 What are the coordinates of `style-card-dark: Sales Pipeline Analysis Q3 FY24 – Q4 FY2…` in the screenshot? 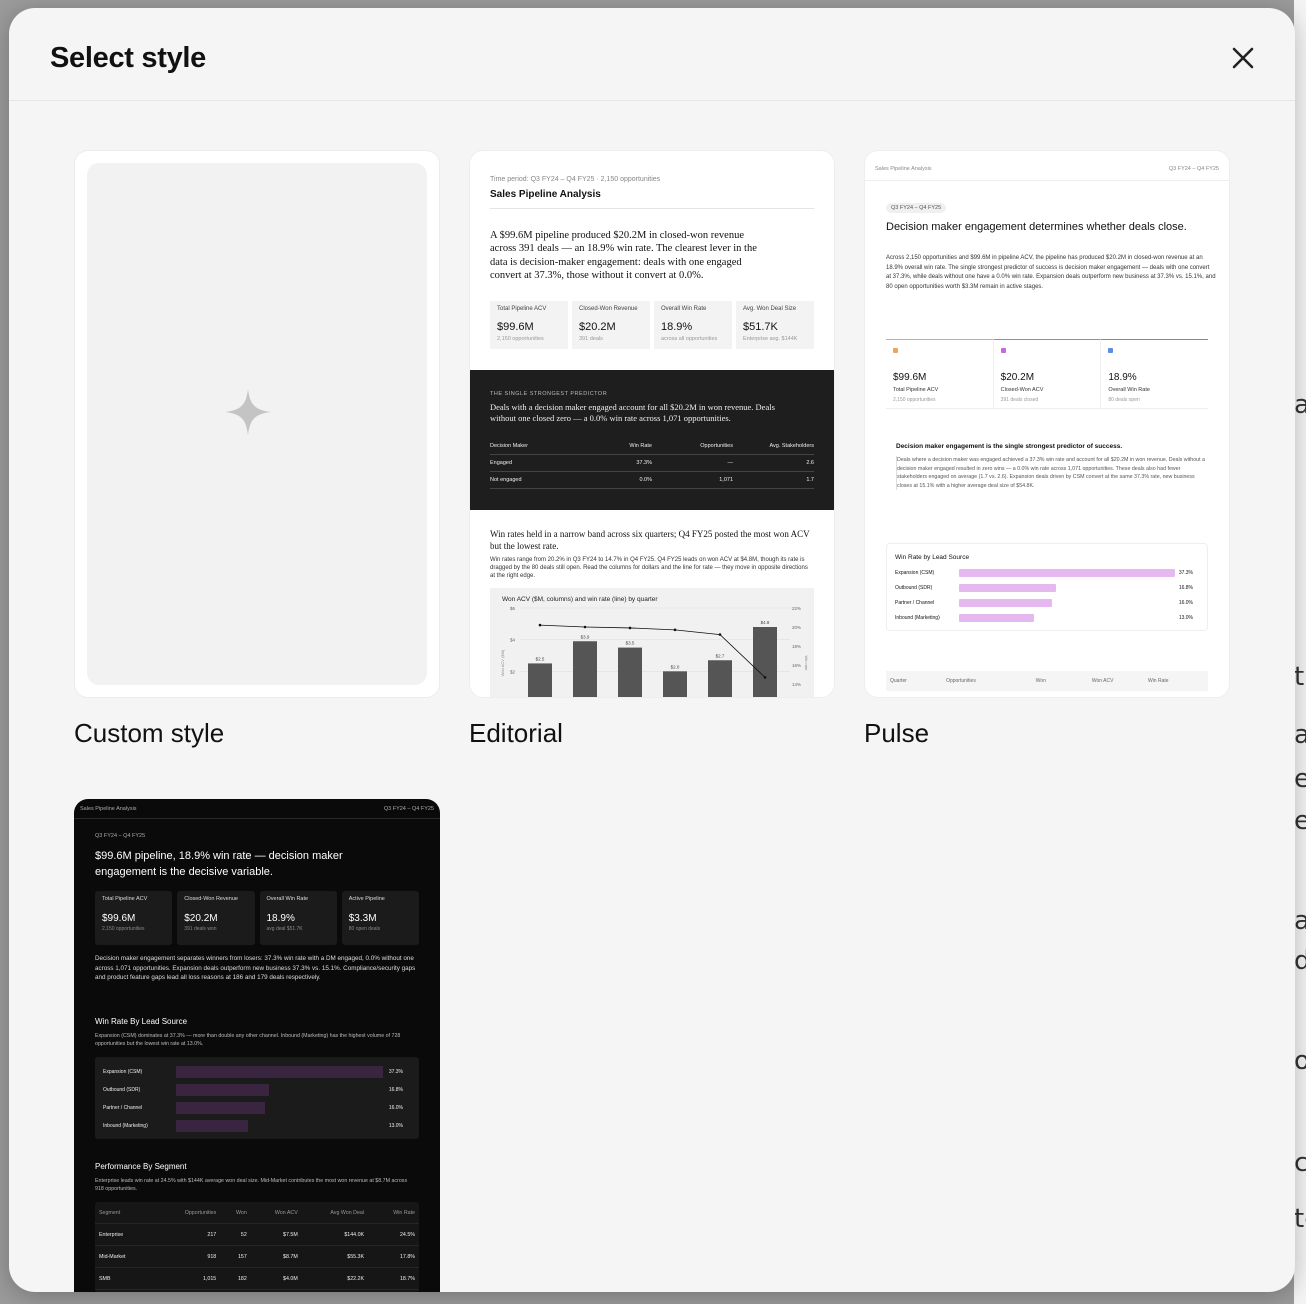 It's located at (257, 1045).